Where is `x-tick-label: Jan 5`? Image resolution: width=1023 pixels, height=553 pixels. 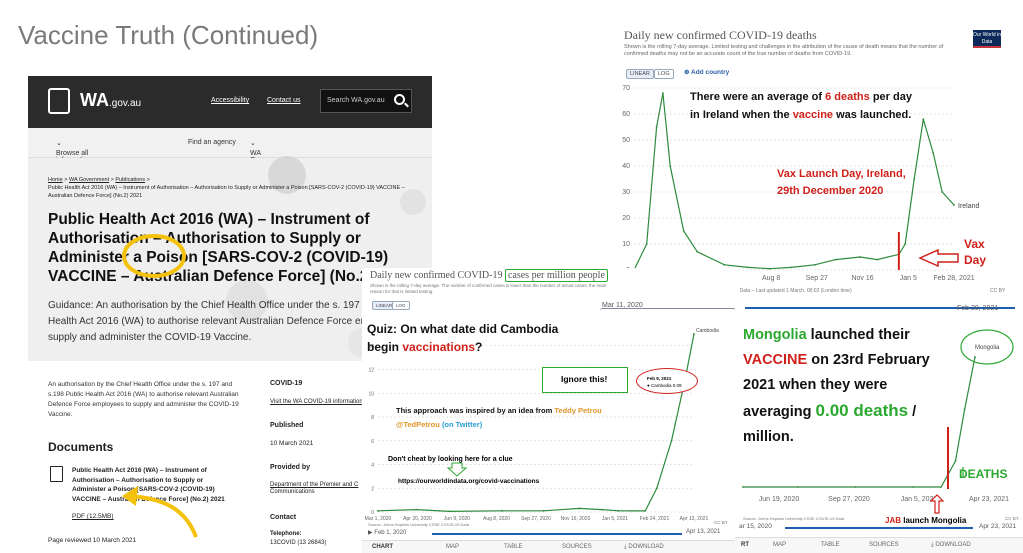
x-tick-label: Jan 5 is located at coordinates (908, 278).